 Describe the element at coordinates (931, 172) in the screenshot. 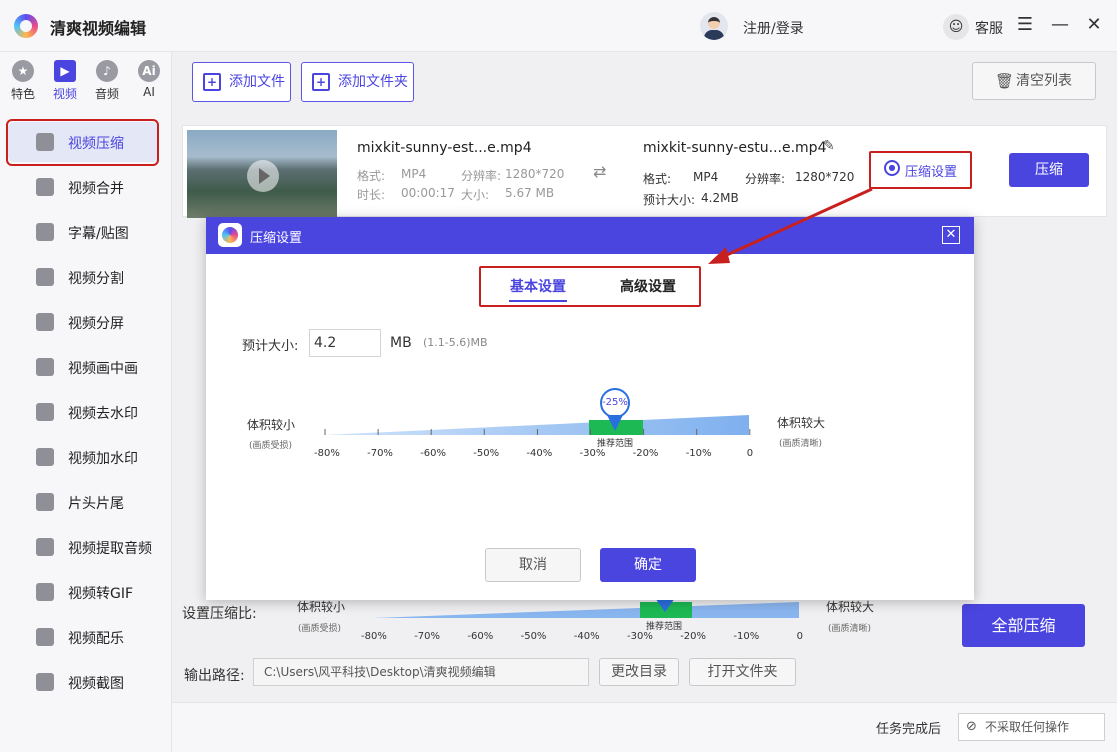

I see `compress-settings-label: 压缩设置` at that location.